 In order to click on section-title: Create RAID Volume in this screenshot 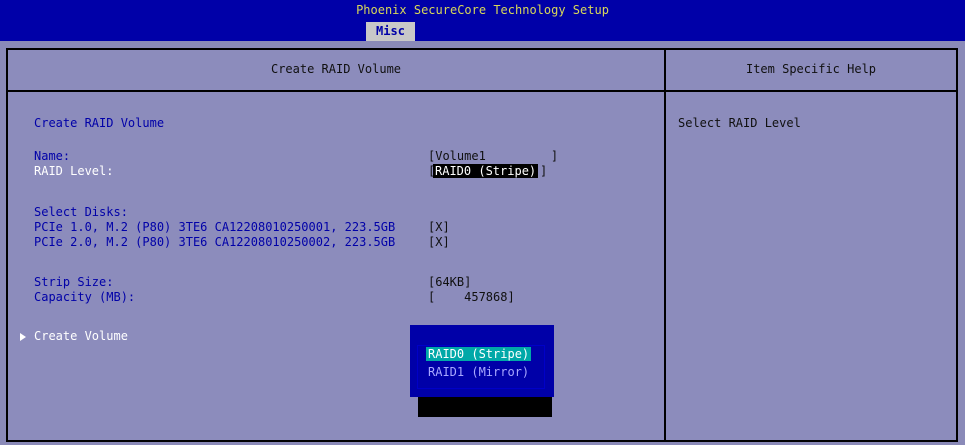, I will do `click(99, 123)`.